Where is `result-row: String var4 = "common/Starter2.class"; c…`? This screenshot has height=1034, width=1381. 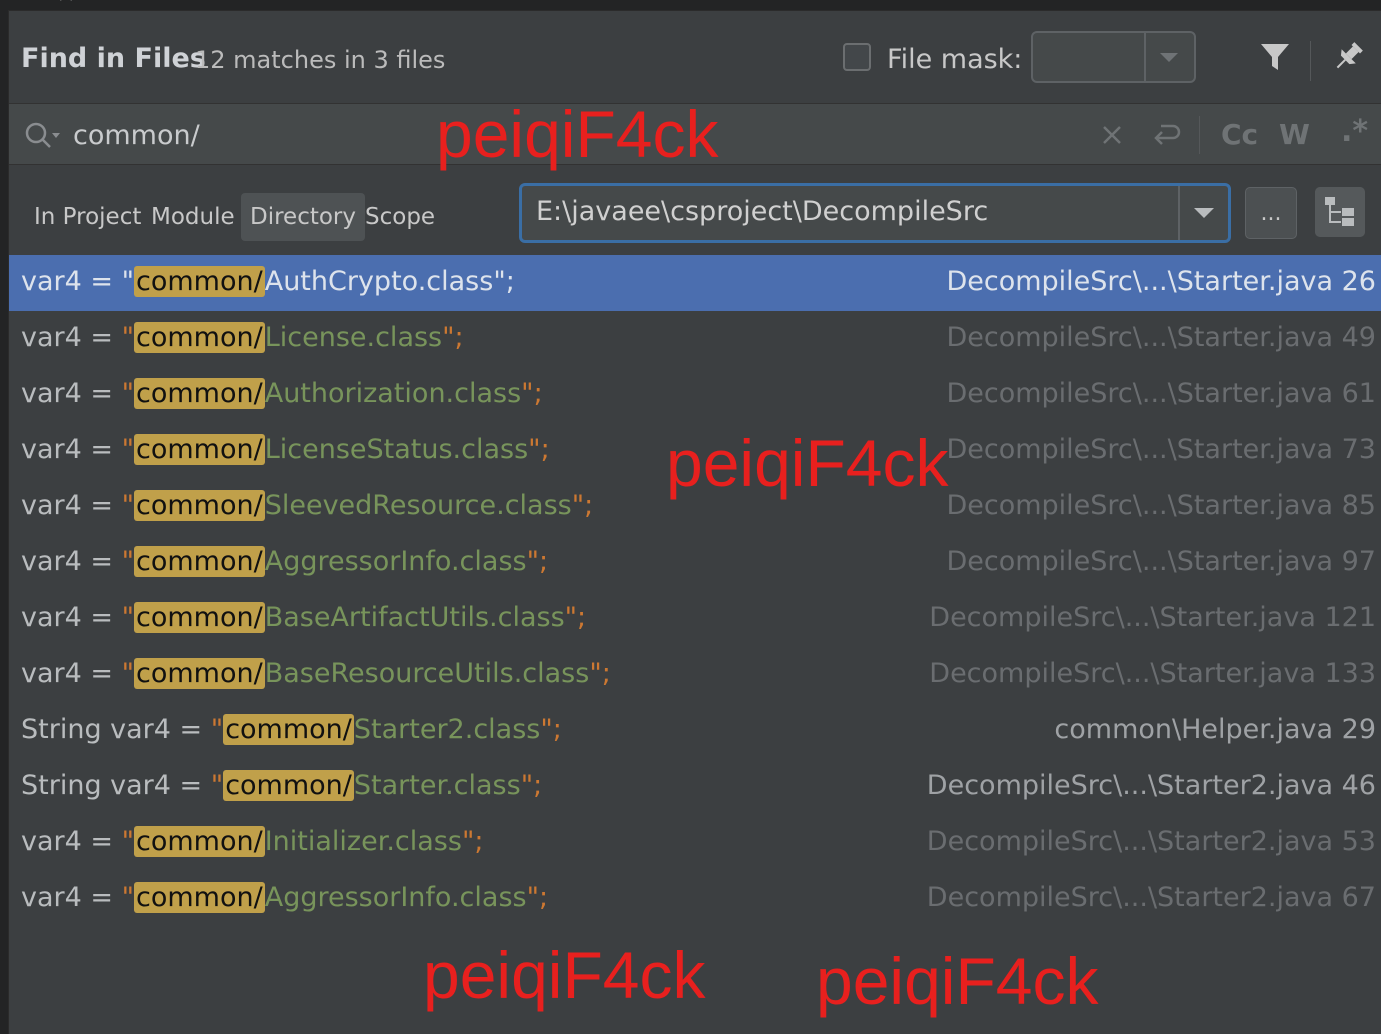
result-row: String var4 = "common/Starter2.class"; c… is located at coordinates (695, 731).